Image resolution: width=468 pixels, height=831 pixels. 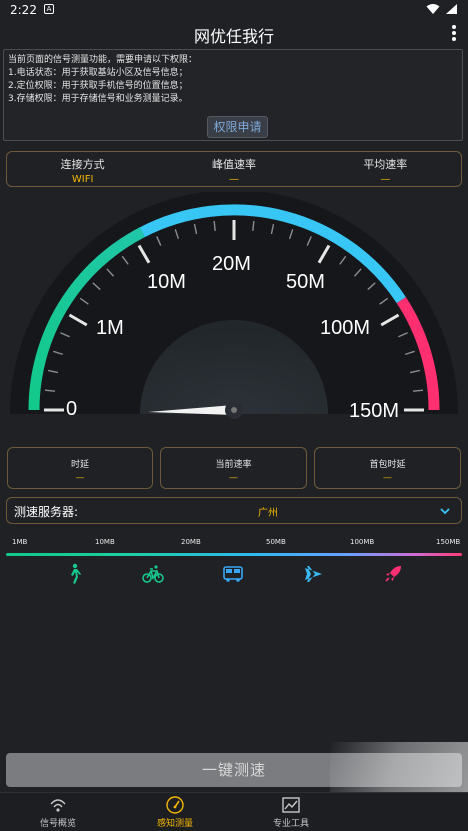 What do you see at coordinates (174, 824) in the screenshot?
I see `nav-label: 感知测量` at bounding box center [174, 824].